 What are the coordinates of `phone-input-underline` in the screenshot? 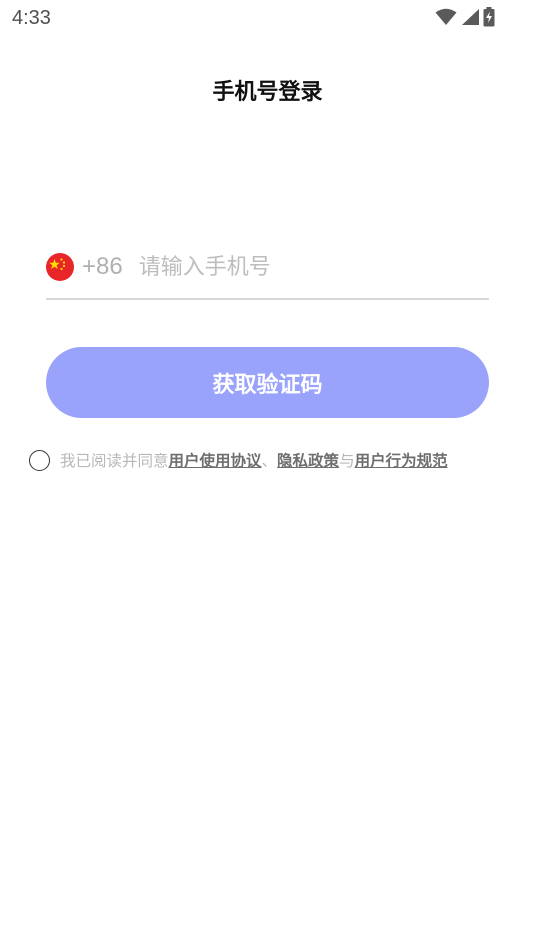 It's located at (267, 299).